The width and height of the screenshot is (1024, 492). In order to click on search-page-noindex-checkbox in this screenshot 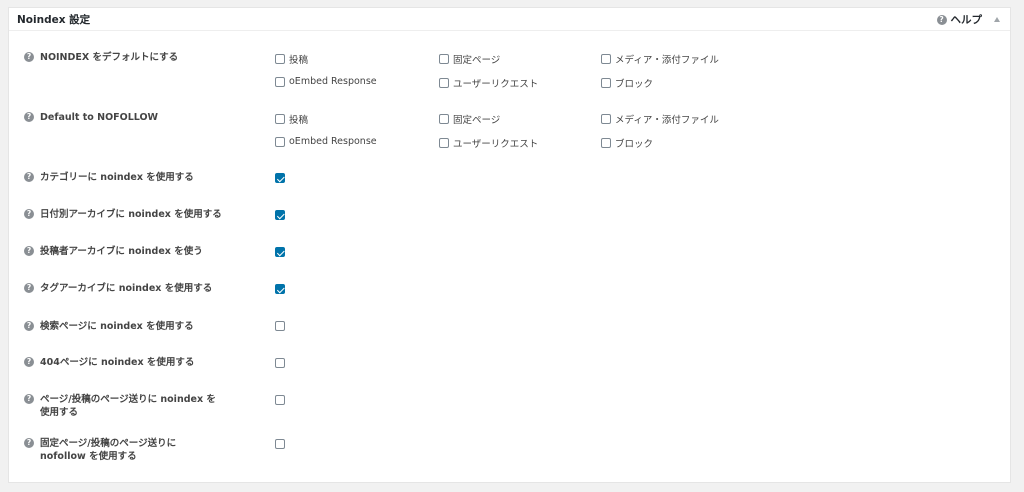, I will do `click(280, 326)`.